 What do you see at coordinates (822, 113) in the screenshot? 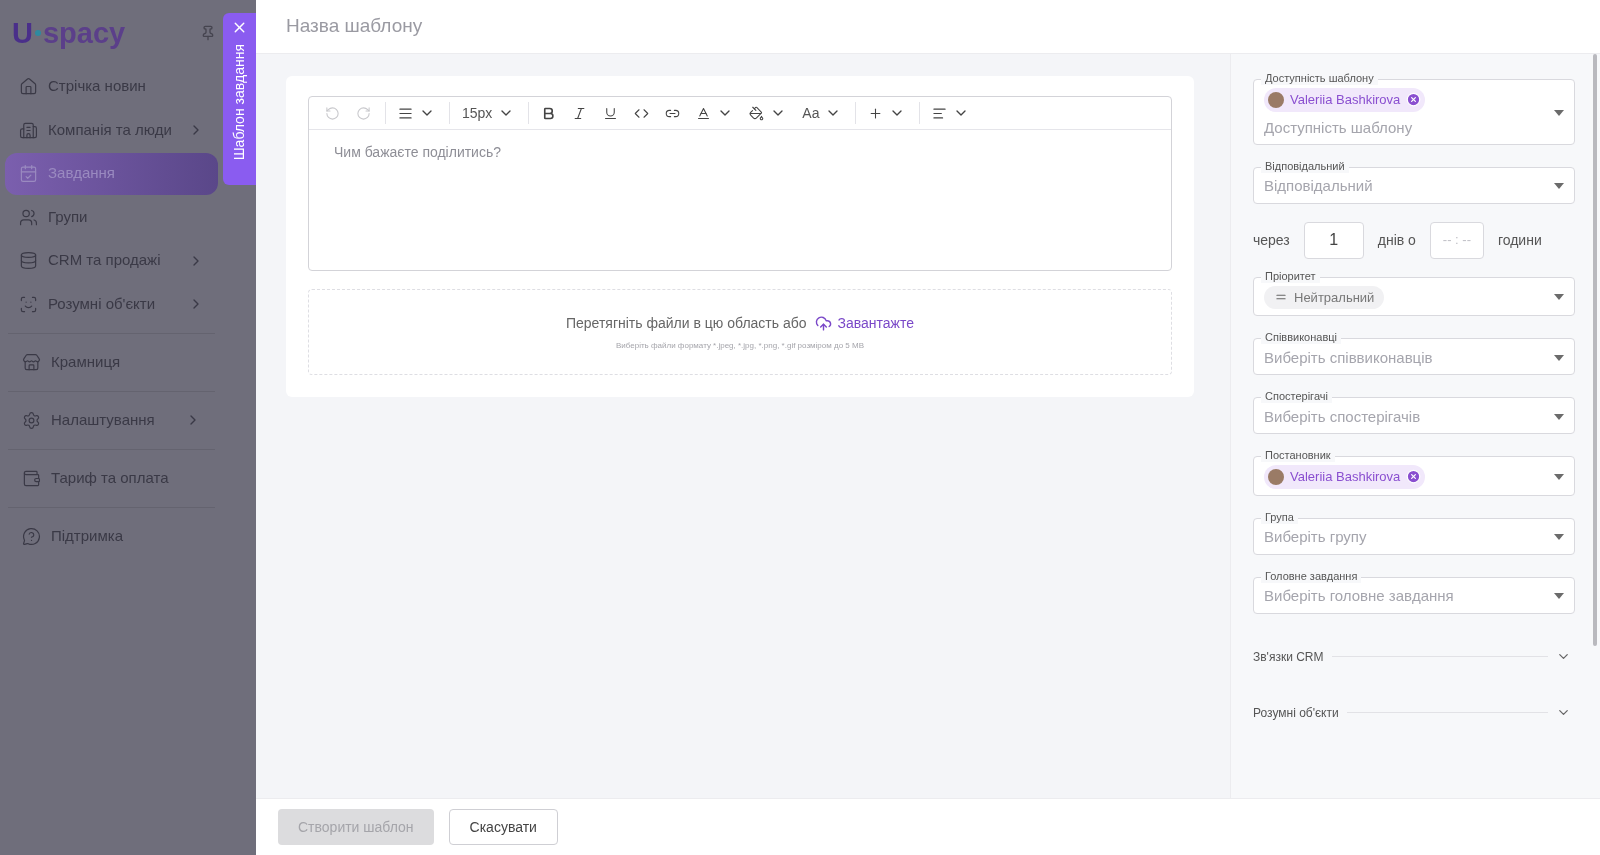
I see `toolbar-button: Aa` at bounding box center [822, 113].